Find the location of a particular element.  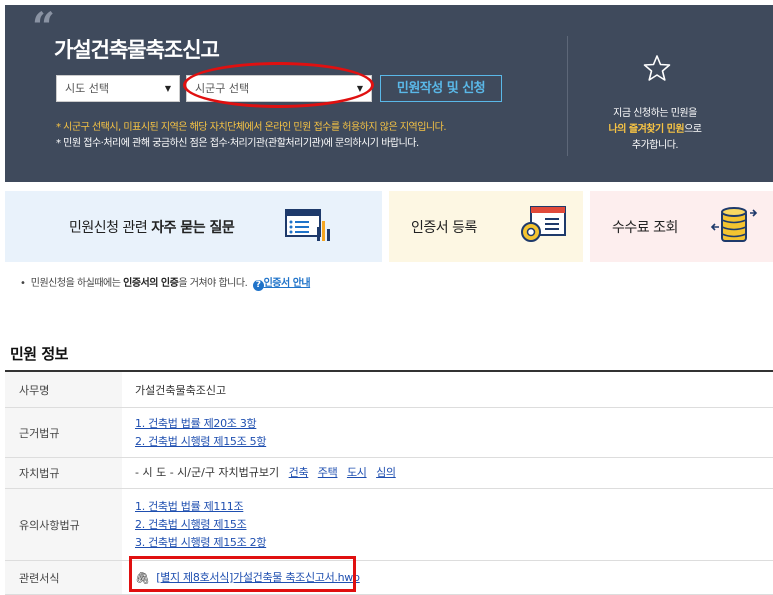

favorite-text: 지금 신청하는 민원을 나의 즐겨찾기 민원으로 추가합니다. is located at coordinates (655, 130).